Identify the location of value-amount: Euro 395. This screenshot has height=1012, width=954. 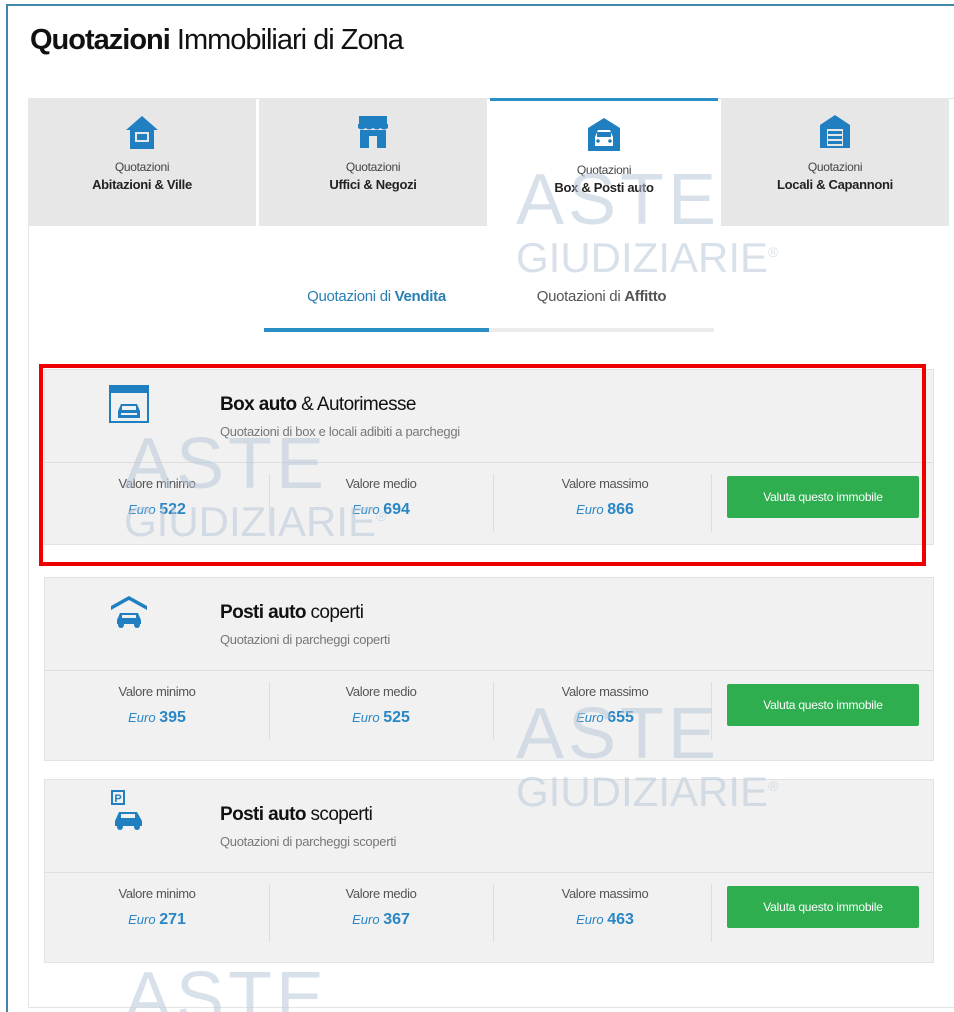
(157, 718).